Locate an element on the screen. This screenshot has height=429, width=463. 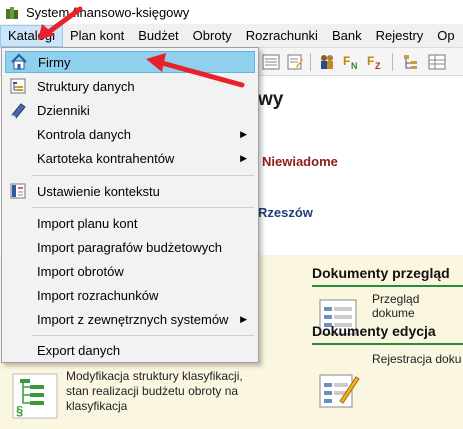
menu-item-kartoteka-kontrahentow: Kartoteka kontrahentów ▶ is located at coordinates (130, 158).